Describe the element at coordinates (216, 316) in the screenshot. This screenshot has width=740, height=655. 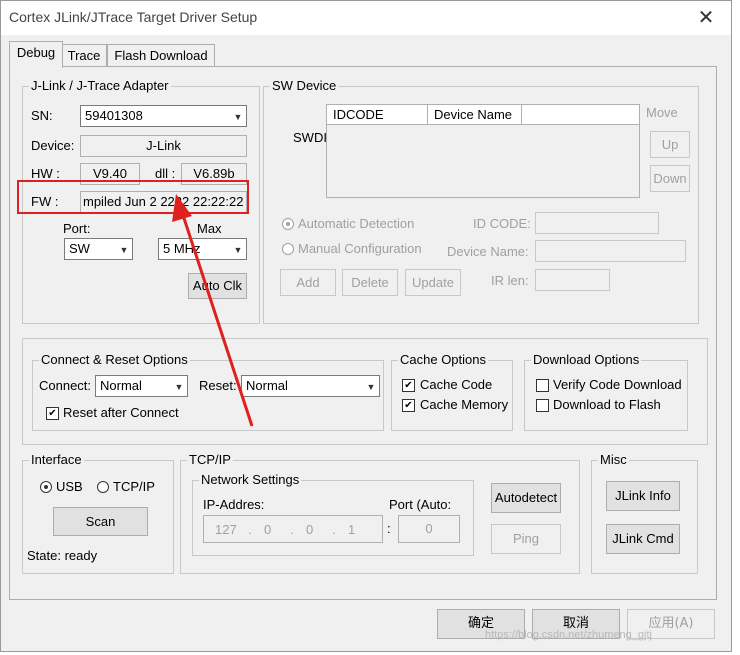
I see `arrow-shaft` at that location.